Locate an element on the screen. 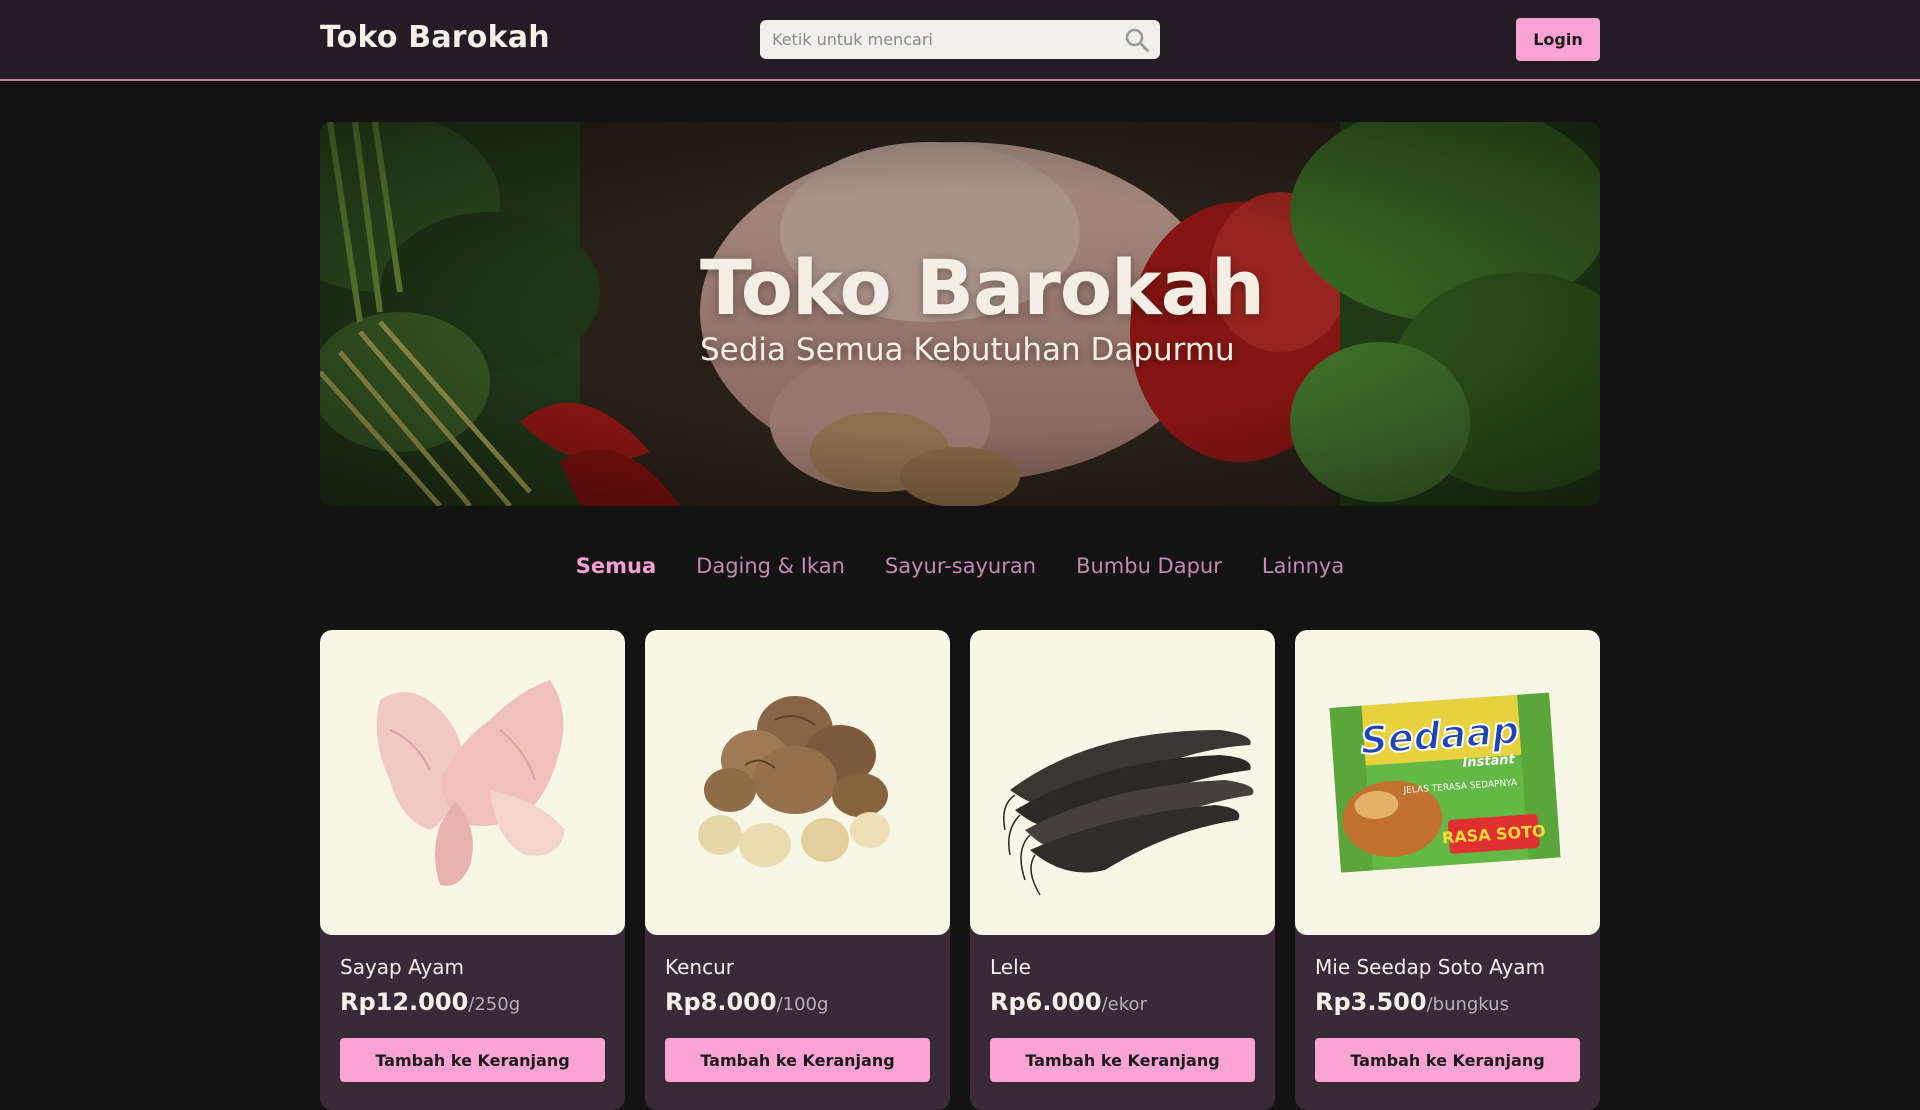  product-image-kencur is located at coordinates (797, 782).